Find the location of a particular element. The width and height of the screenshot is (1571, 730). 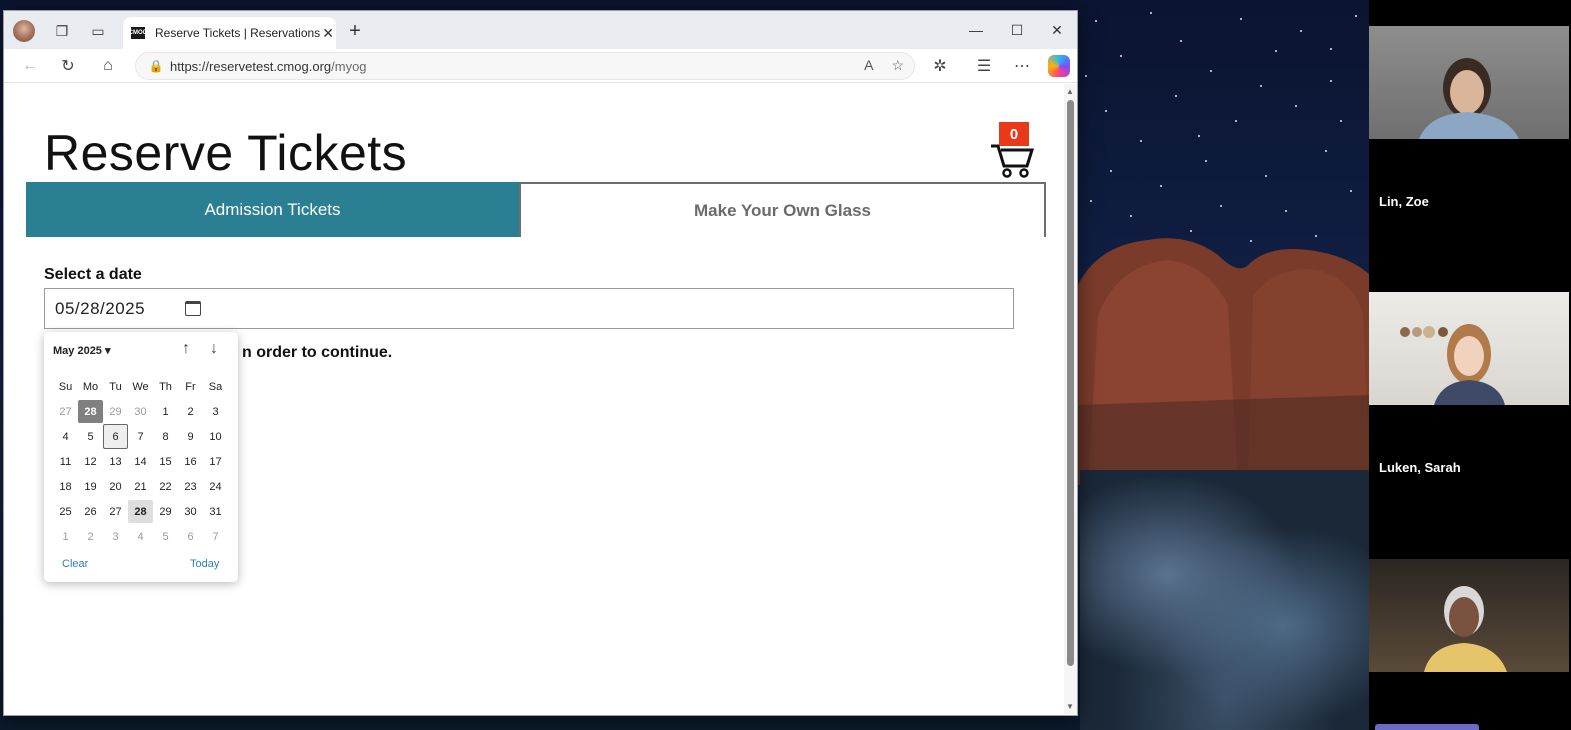

vertical-scrollbar: ▲ ▼ is located at coordinates (1070, 399).